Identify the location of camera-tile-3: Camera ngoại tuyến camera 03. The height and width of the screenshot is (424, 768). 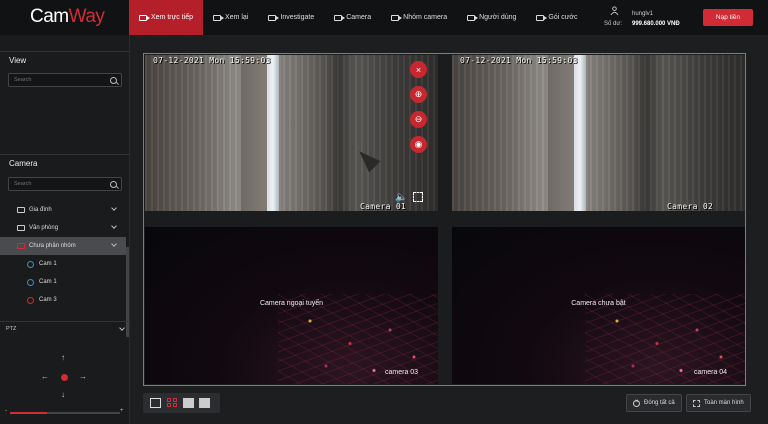
(291, 305).